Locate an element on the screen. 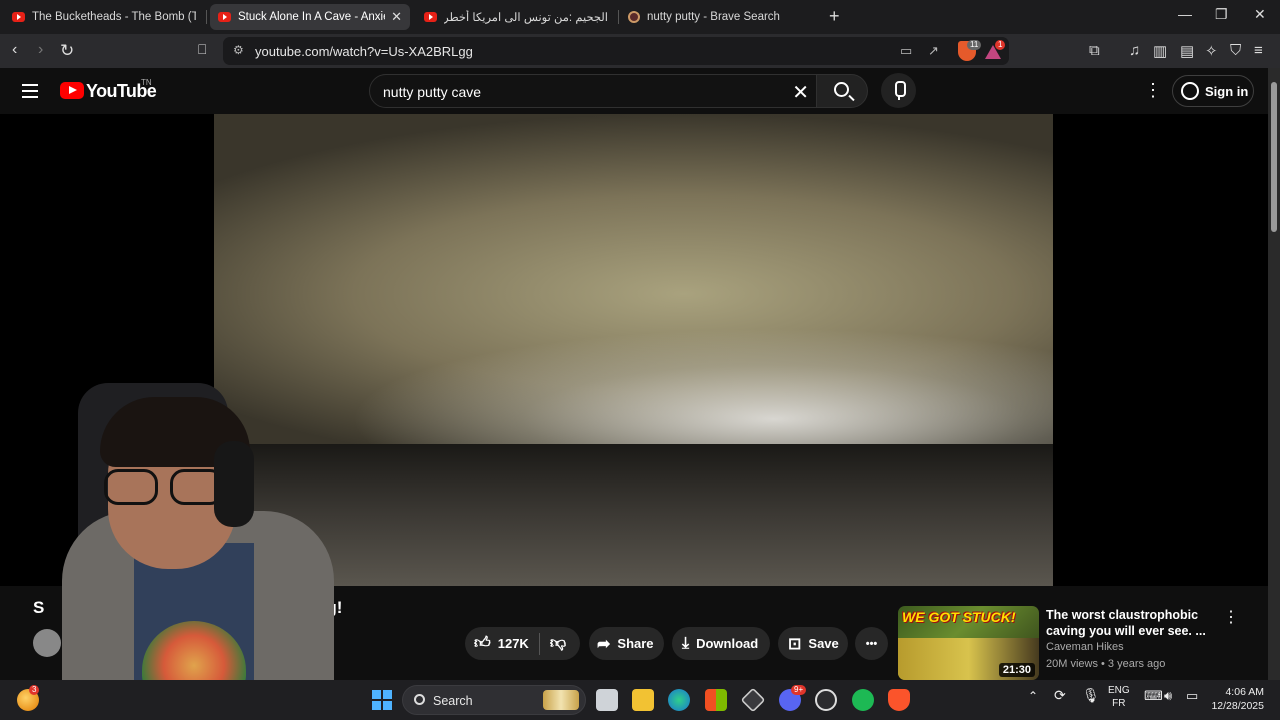  youtube-header: YouTube TN nutty putty cave ✕ ⋮ Sign in is located at coordinates (634, 91).